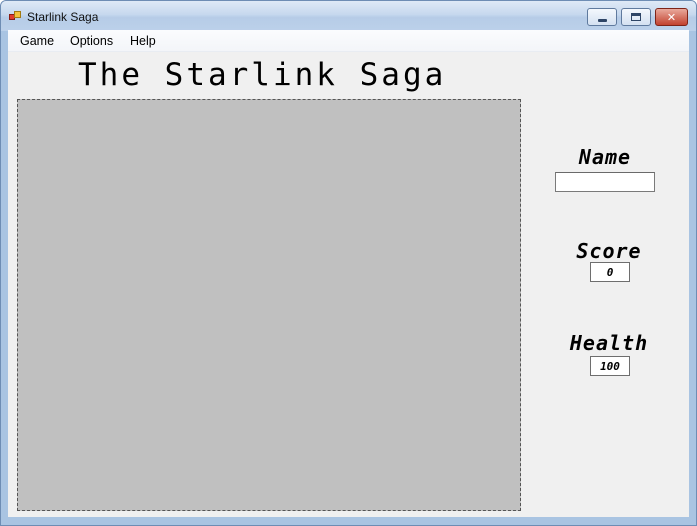 The width and height of the screenshot is (697, 526). Describe the element at coordinates (610, 272) in the screenshot. I see `score-value: 0` at that location.